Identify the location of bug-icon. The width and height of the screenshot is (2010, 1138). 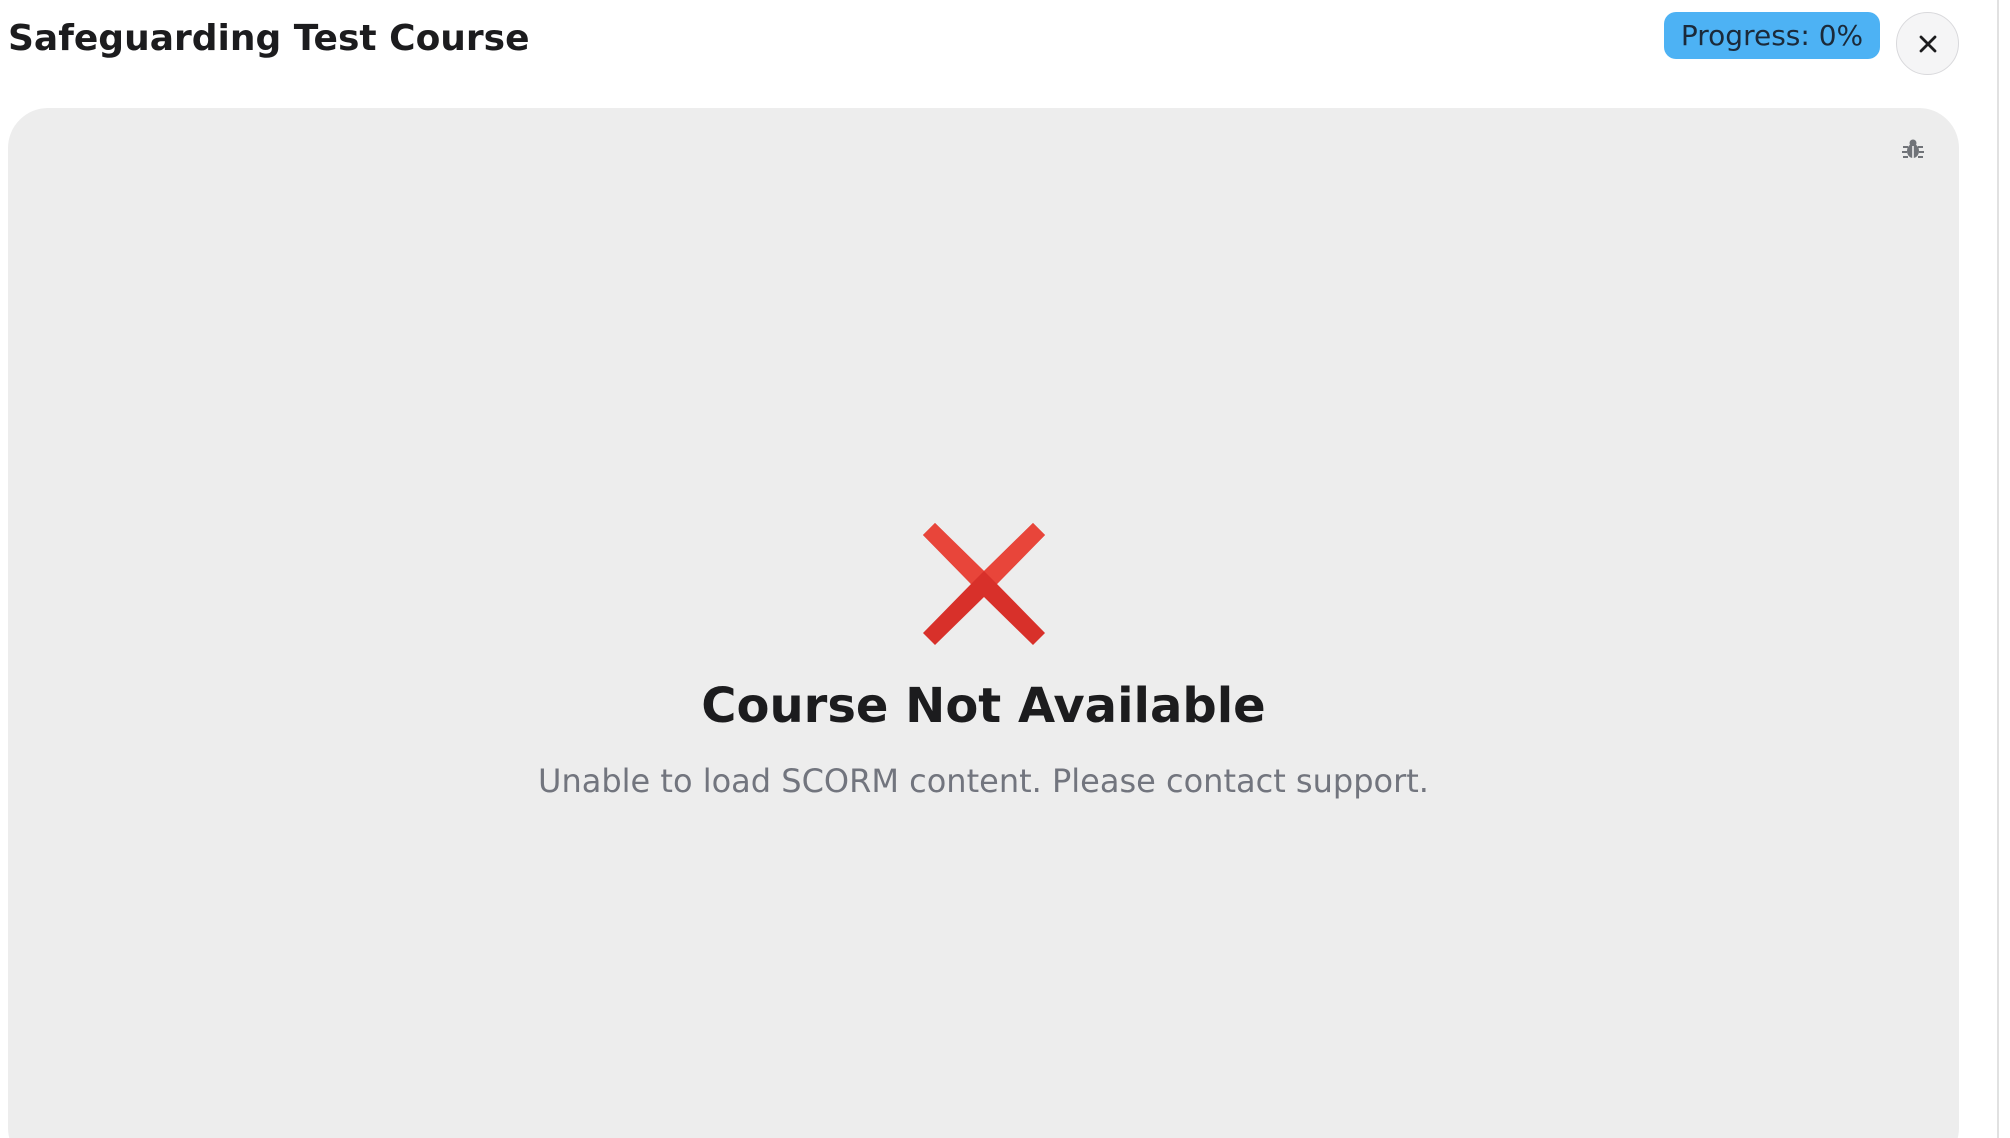
(1913, 151).